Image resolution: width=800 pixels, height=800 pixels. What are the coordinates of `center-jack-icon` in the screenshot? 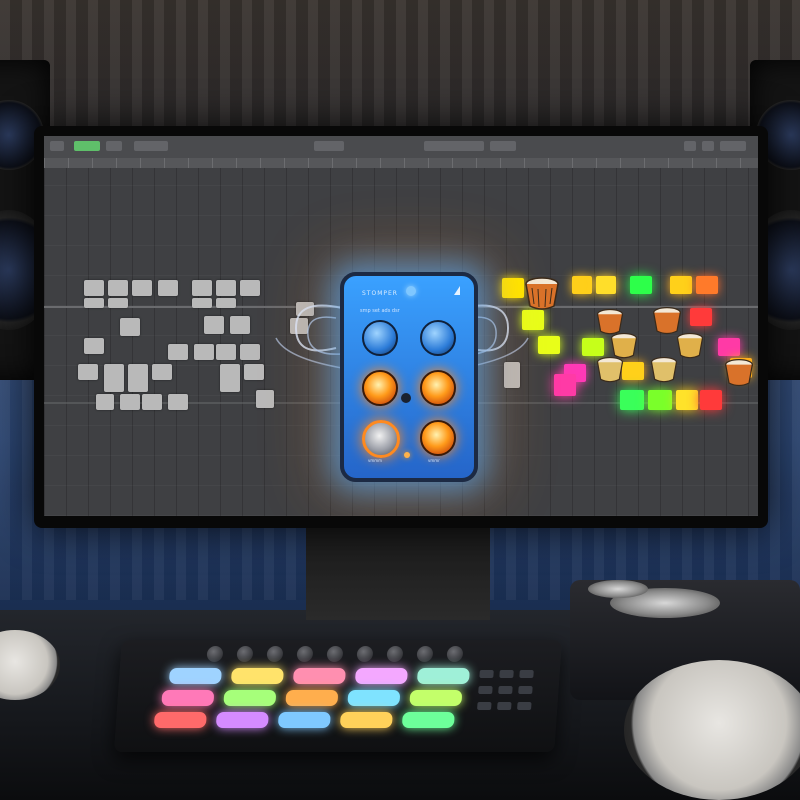 It's located at (406, 398).